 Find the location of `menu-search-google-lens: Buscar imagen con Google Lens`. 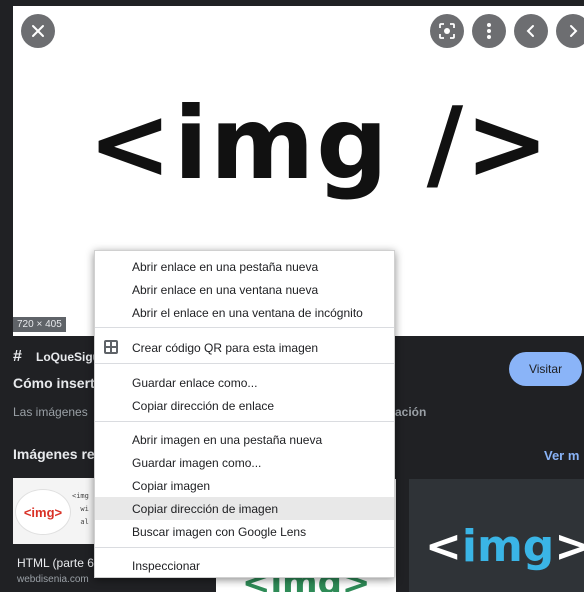

menu-search-google-lens: Buscar imagen con Google Lens is located at coordinates (244, 531).